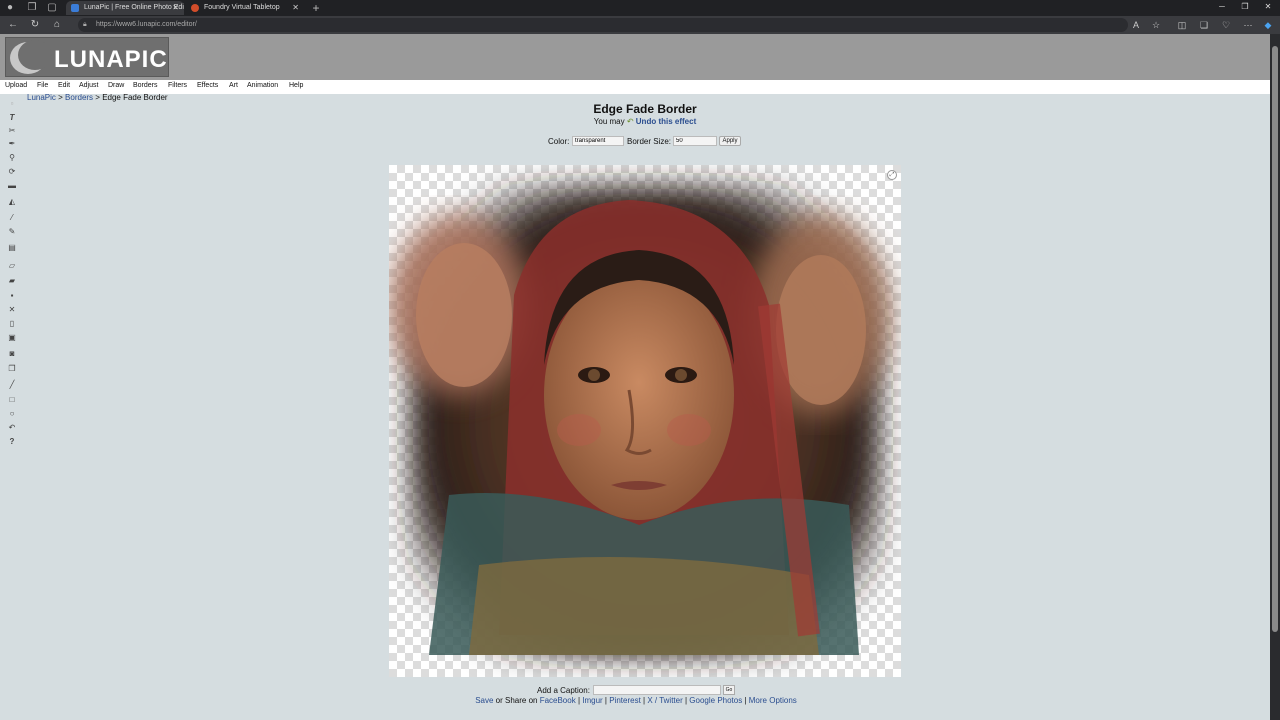 The width and height of the screenshot is (1280, 720). Describe the element at coordinates (1204, 25) in the screenshot. I see `collections-icon: ❏` at that location.